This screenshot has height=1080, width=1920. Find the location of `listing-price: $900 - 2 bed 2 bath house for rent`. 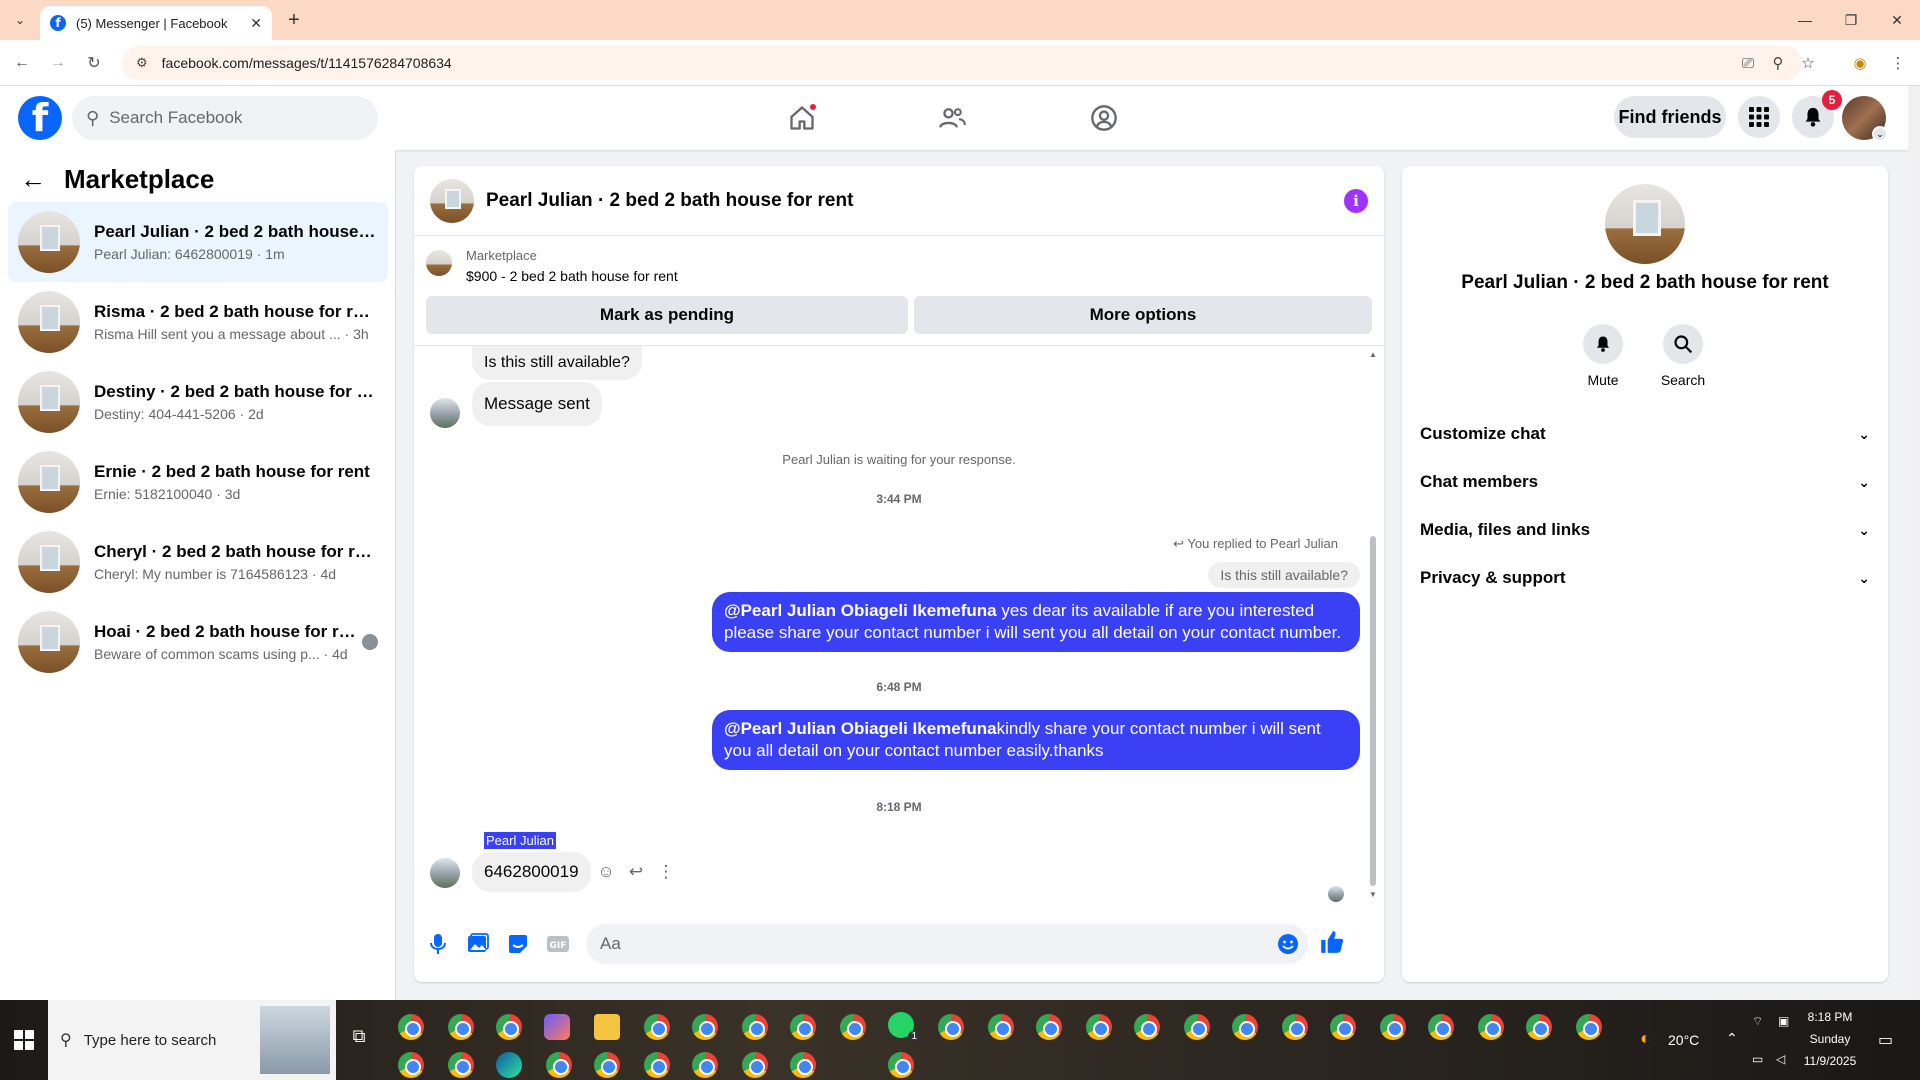

listing-price: $900 - 2 bed 2 bath house for rent is located at coordinates (572, 276).